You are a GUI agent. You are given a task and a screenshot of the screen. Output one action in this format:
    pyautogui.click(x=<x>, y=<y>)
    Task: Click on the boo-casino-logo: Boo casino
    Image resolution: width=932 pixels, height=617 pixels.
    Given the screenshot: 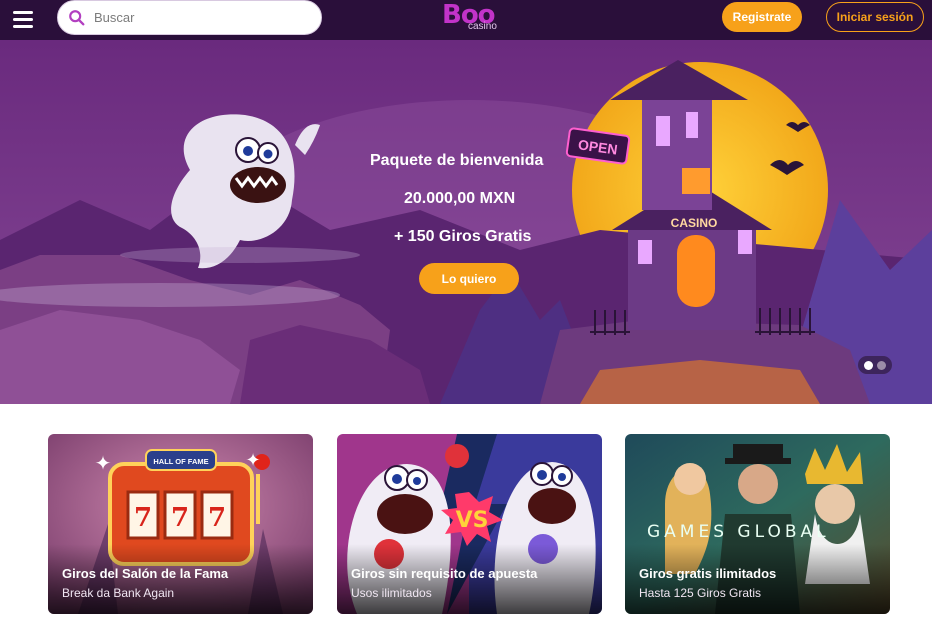 What is the action you would take?
    pyautogui.click(x=474, y=18)
    